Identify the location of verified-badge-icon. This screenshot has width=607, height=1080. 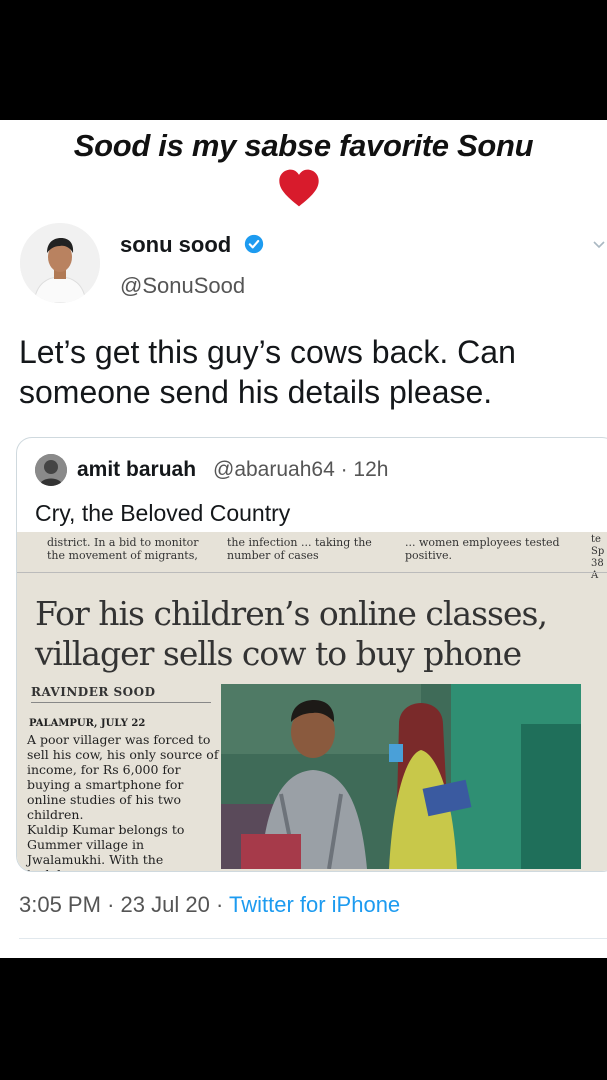
(254, 244).